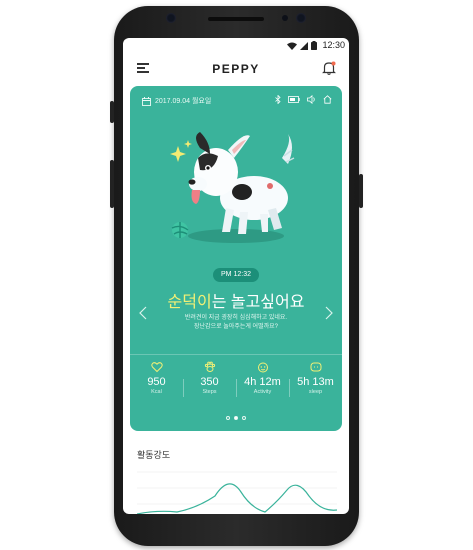 This screenshot has height=550, width=473. Describe the element at coordinates (209, 392) in the screenshot. I see `stat-steps-label: Steps` at that location.